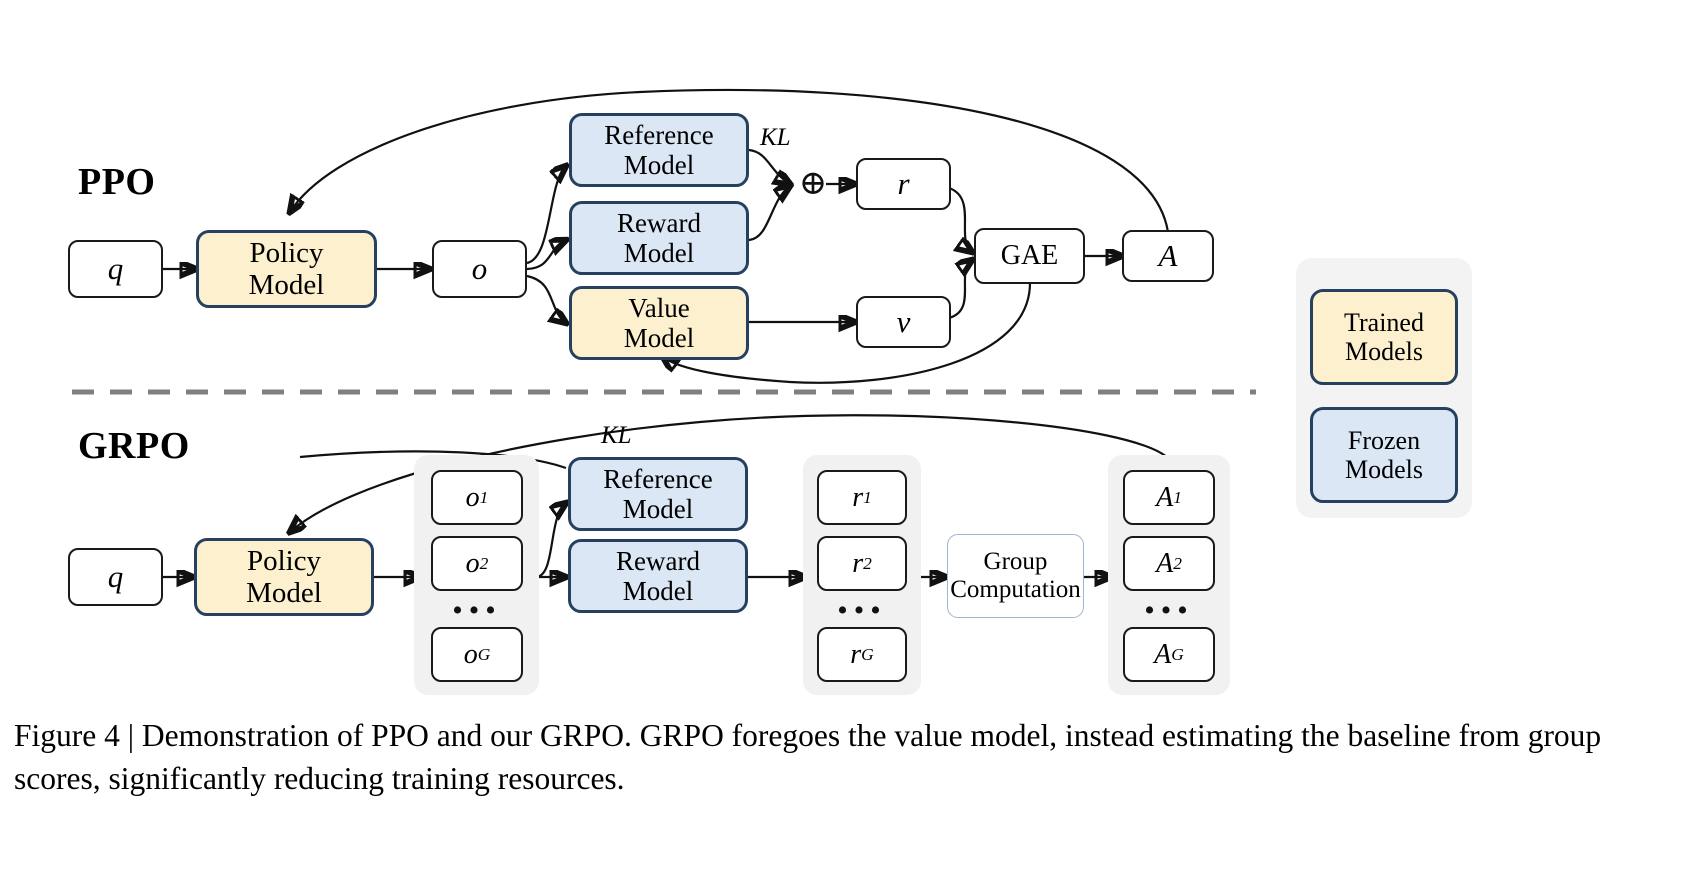  Describe the element at coordinates (546, 298) in the screenshot. I see `arrow-ppo-o-to-value` at that location.